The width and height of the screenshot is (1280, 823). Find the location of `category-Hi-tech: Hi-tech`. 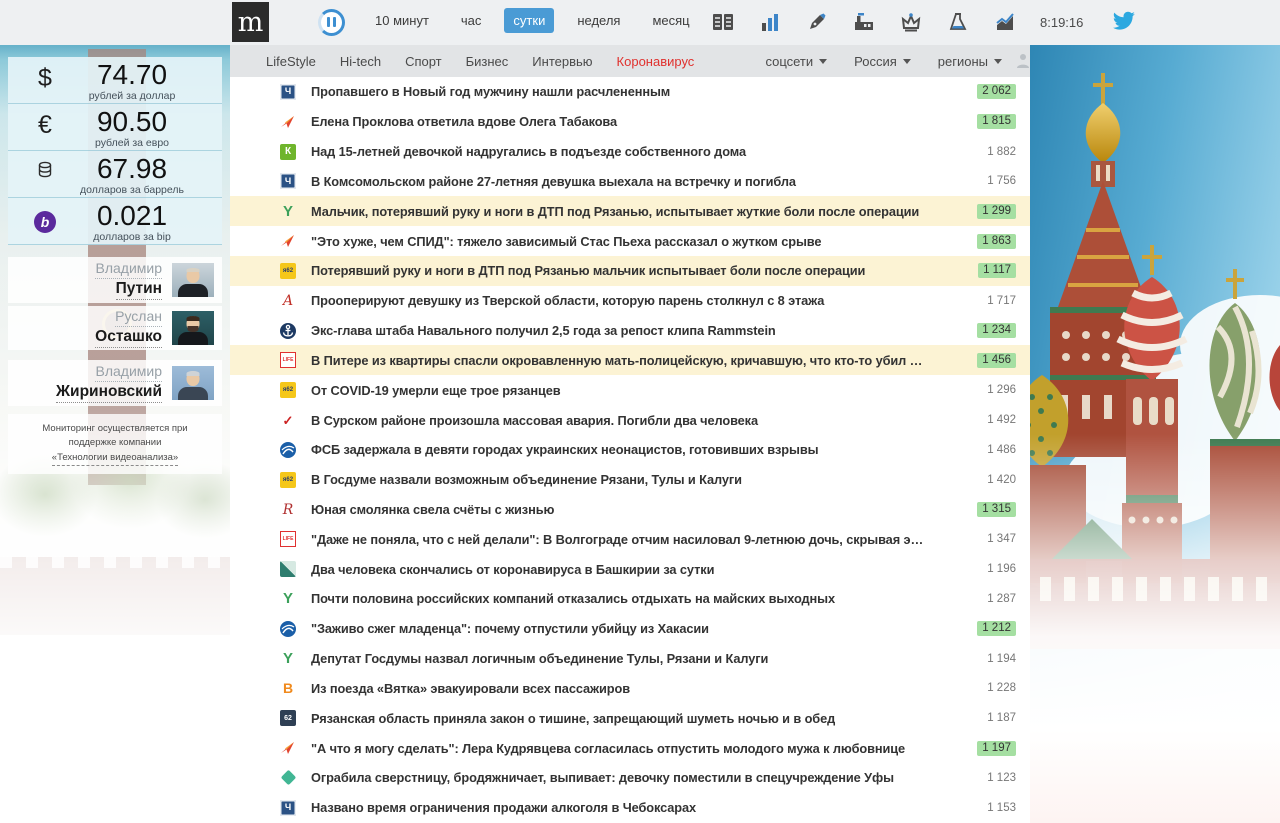

category-Hi-tech: Hi-tech is located at coordinates (360, 61).